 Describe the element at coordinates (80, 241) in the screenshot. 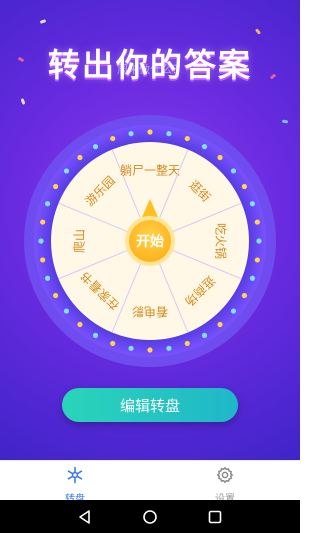

I see `wheel-segment-label: 爬山` at that location.